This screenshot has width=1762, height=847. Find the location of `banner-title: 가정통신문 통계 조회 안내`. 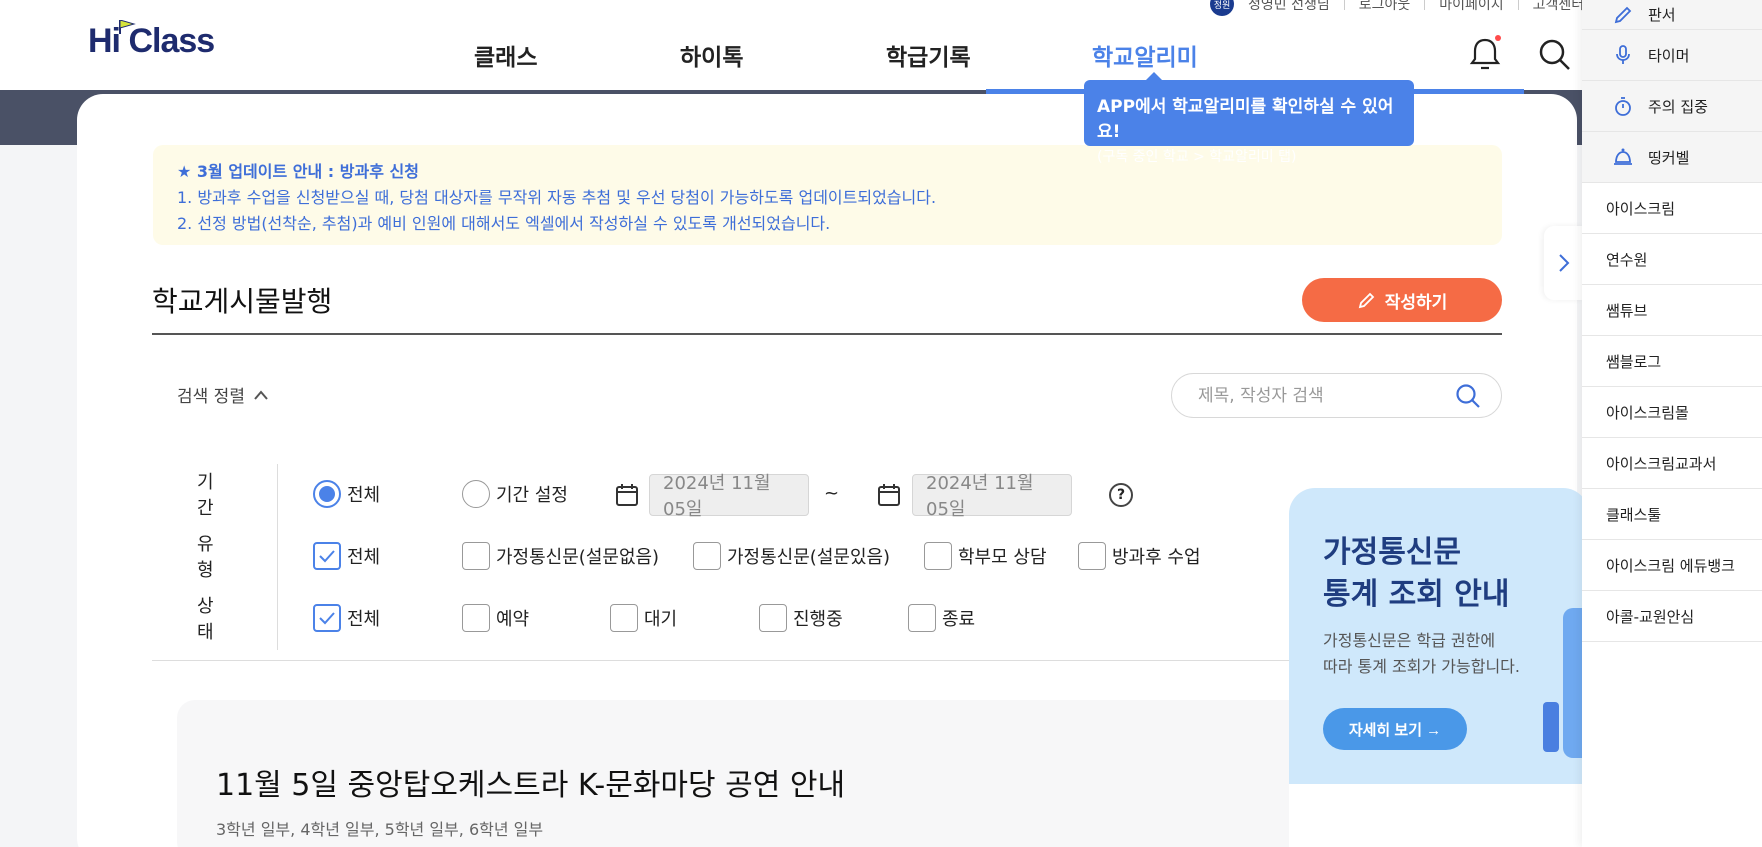

banner-title: 가정통신문 통계 조회 안내 is located at coordinates (1416, 574).